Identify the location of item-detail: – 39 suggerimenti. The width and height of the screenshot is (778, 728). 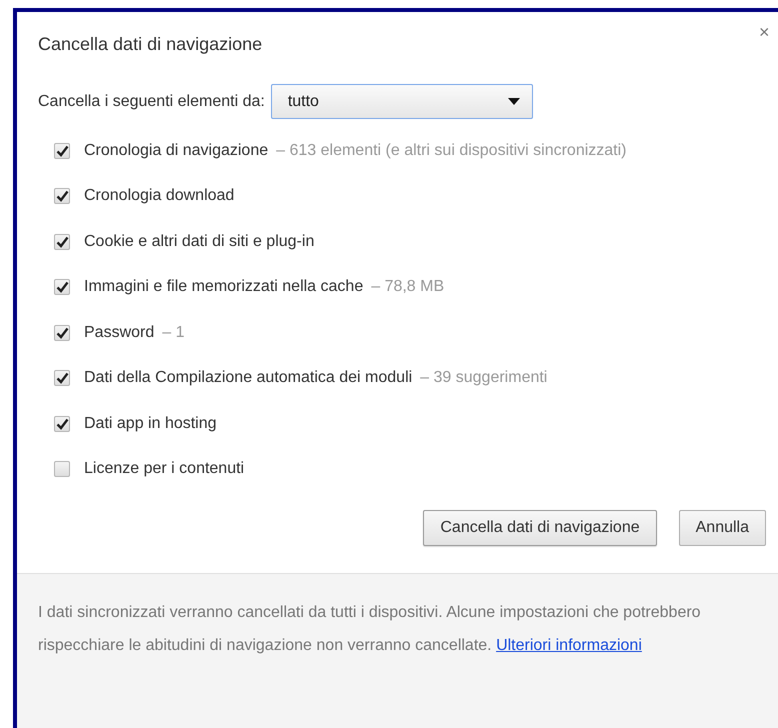
(484, 378).